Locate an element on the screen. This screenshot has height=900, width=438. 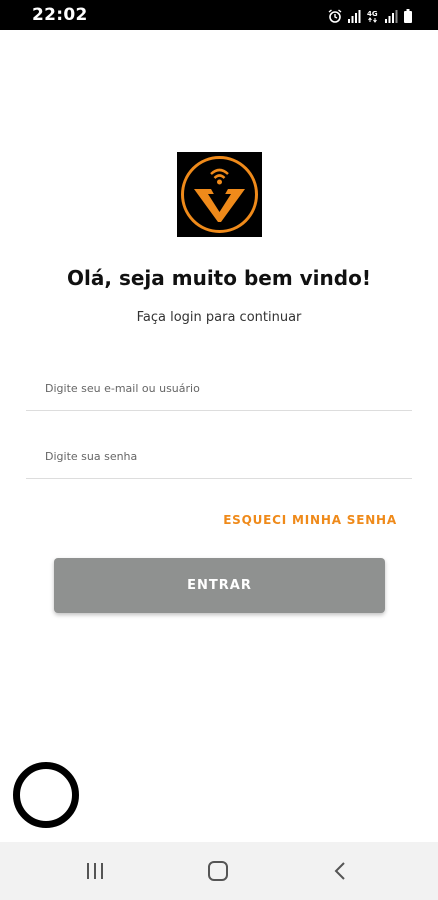
svg-text: 4G is located at coordinates (372, 14).